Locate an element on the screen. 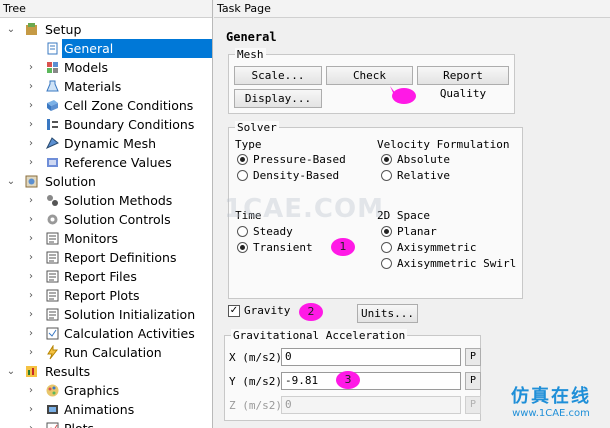  tree-item-label: Report Files is located at coordinates (100, 276).